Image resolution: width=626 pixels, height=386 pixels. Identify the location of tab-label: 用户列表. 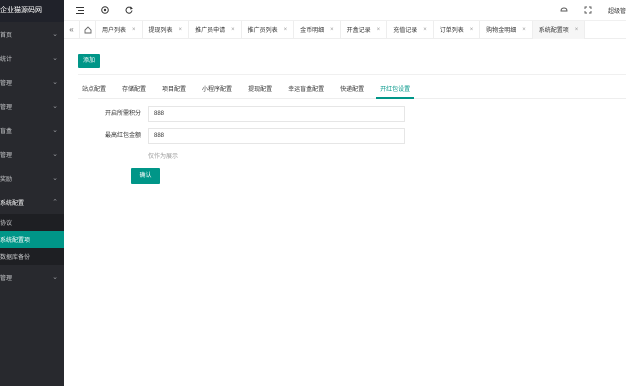
(114, 31).